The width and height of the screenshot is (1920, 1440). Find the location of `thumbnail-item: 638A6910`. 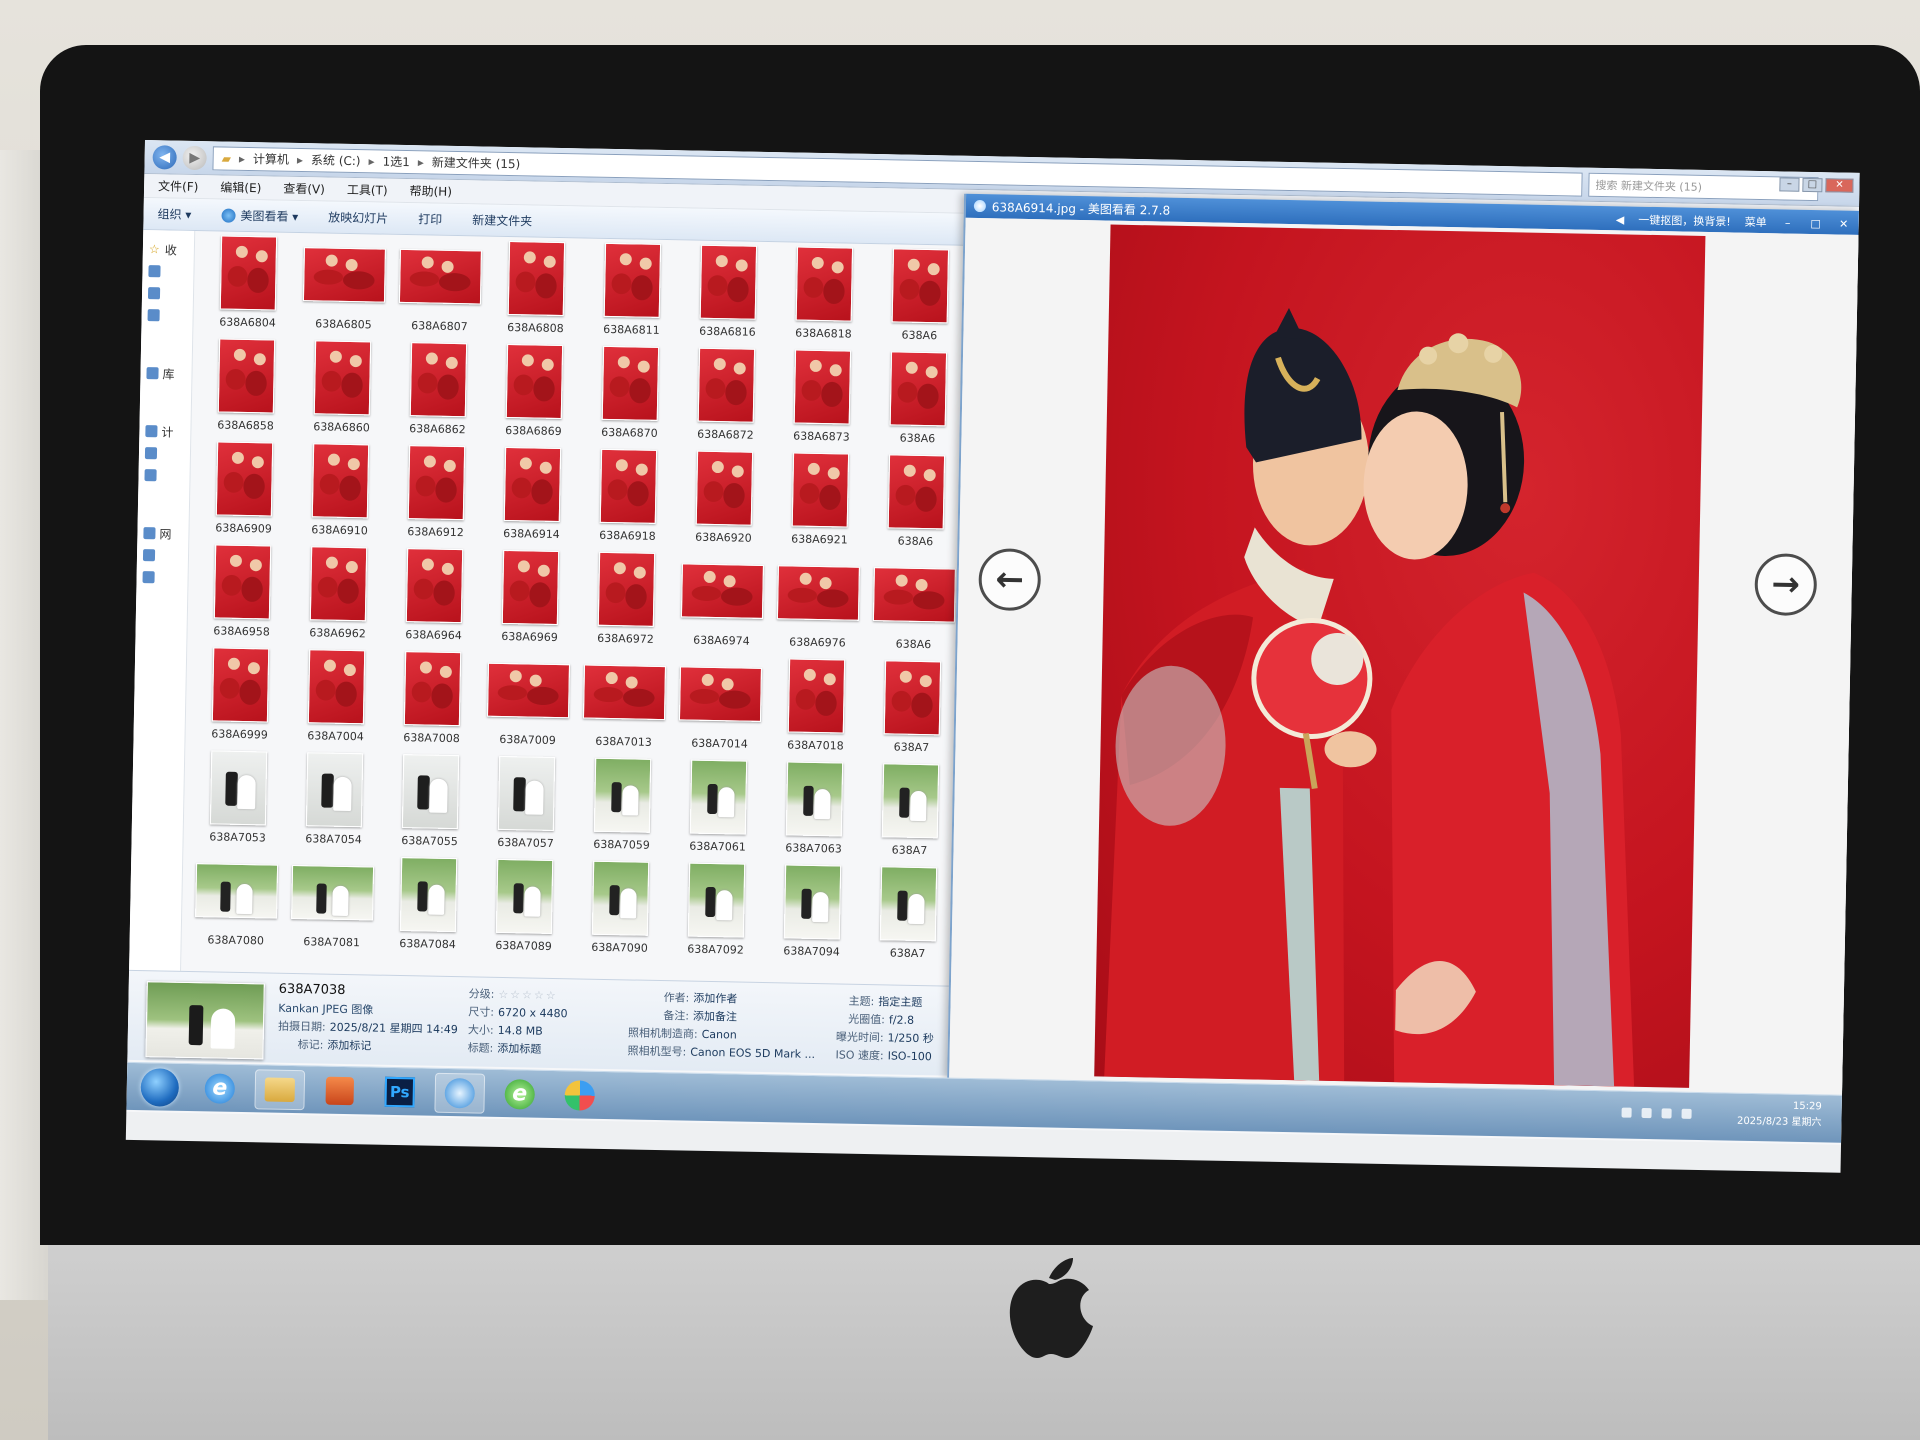

thumbnail-item: 638A6910 is located at coordinates (340, 495).